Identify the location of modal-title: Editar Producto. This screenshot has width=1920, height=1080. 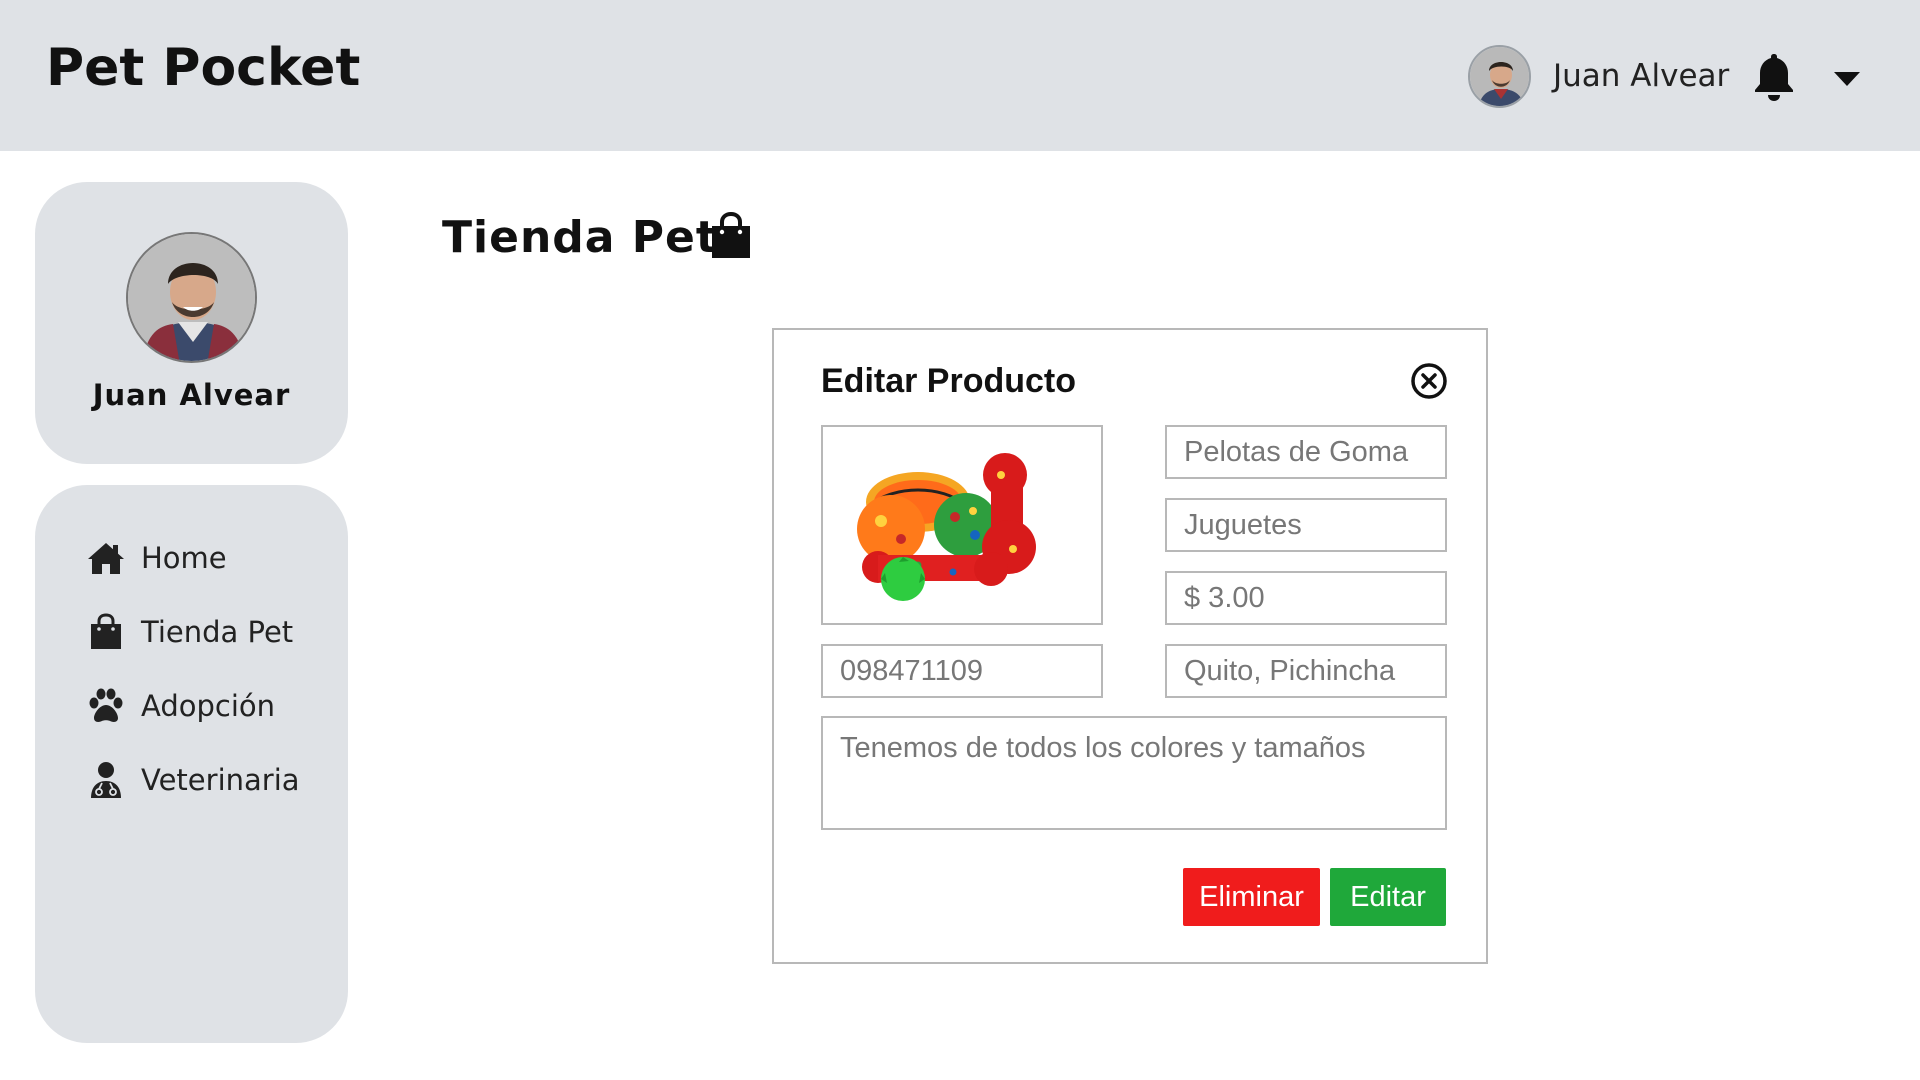
(949, 381).